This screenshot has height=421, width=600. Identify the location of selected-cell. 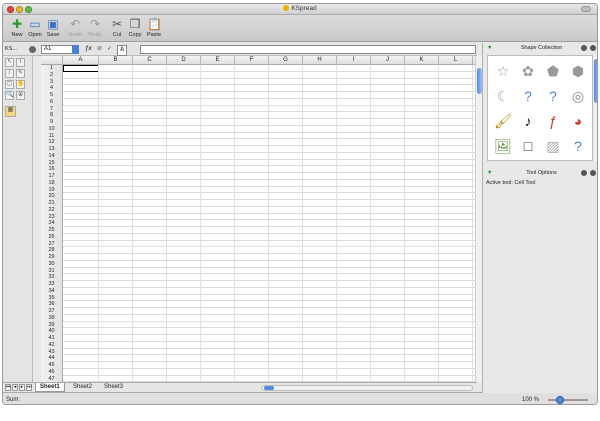
(81, 68).